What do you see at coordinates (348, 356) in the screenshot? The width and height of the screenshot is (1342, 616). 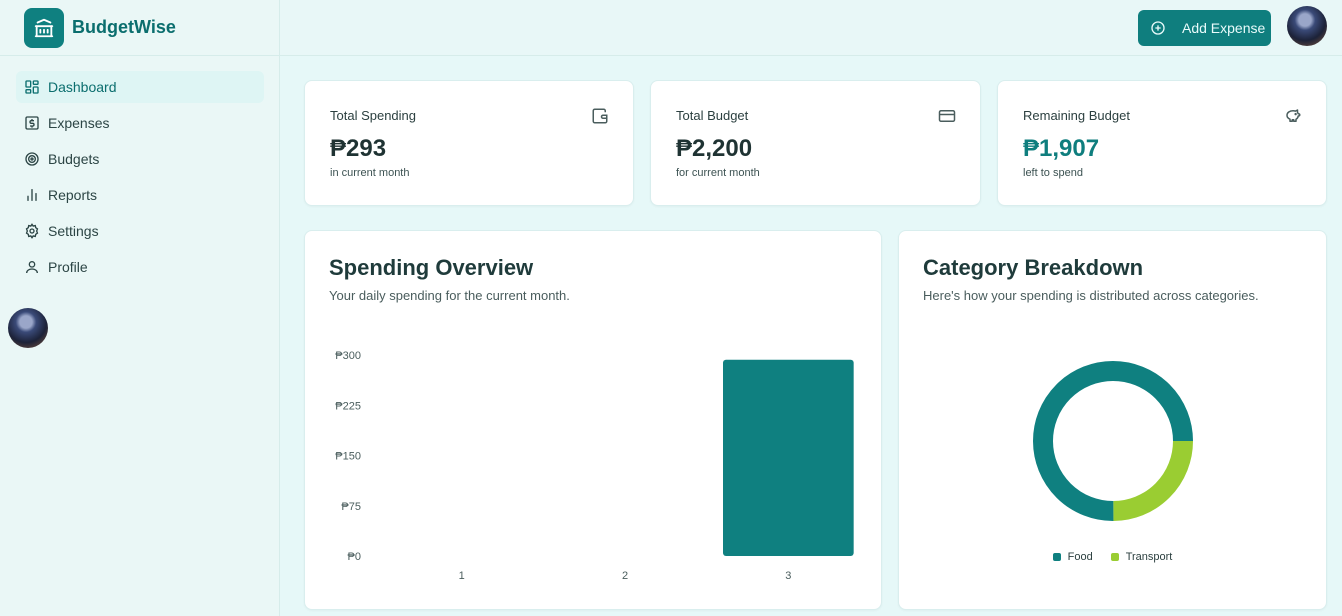 I see `y-tick-label: ₱300` at bounding box center [348, 356].